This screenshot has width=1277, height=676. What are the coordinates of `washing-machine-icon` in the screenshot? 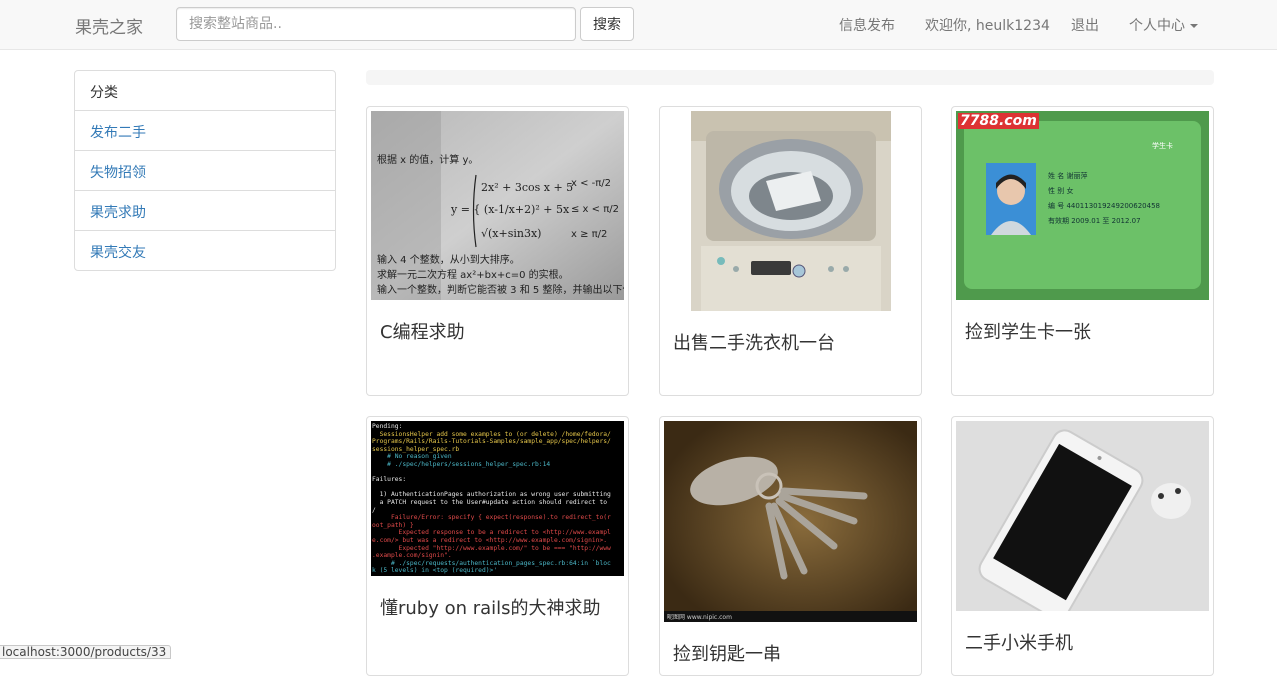 It's located at (790, 211).